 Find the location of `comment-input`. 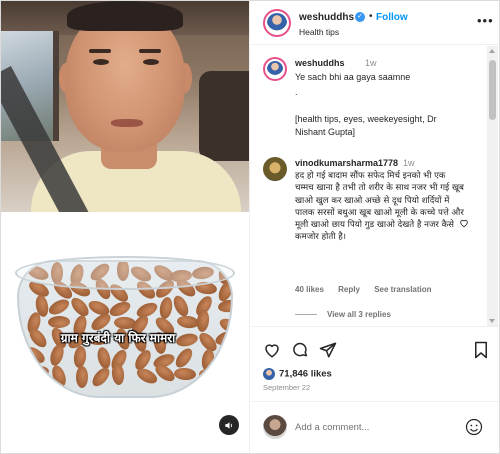

comment-input is located at coordinates (375, 427).